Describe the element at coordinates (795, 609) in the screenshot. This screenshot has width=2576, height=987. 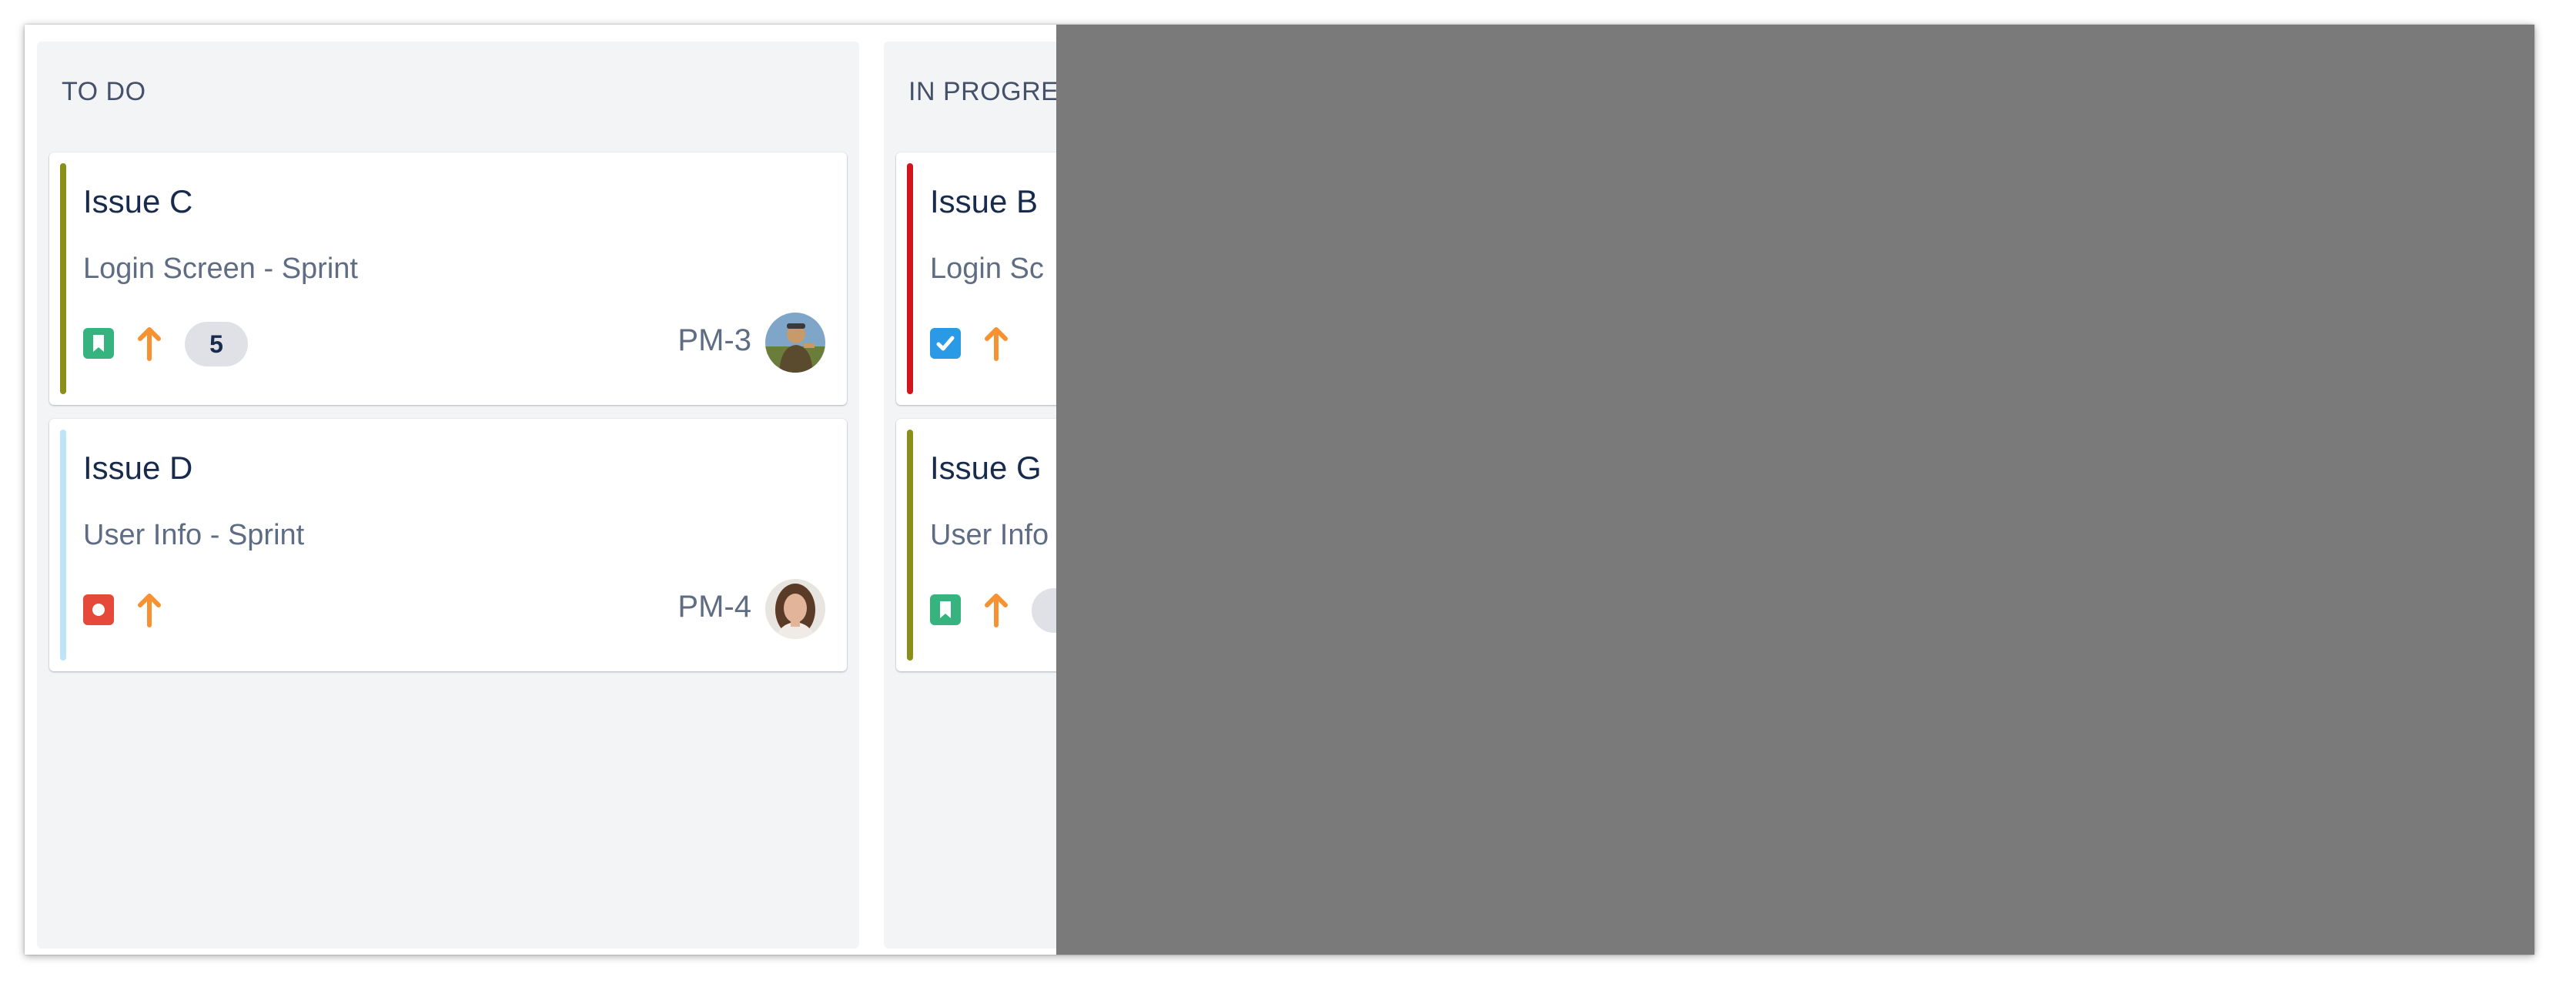
I see `avatar-woman-icon` at that location.